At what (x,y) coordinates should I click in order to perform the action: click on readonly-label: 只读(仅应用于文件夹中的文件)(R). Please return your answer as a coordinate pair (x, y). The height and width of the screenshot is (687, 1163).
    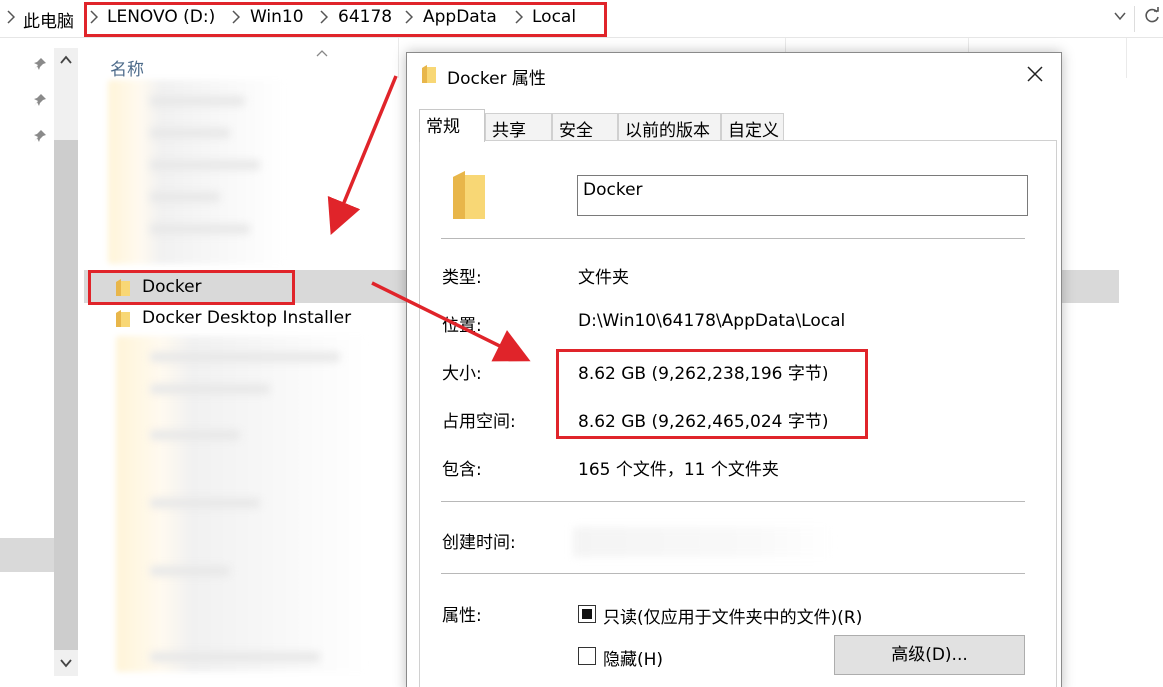
    Looking at the image, I should click on (732, 615).